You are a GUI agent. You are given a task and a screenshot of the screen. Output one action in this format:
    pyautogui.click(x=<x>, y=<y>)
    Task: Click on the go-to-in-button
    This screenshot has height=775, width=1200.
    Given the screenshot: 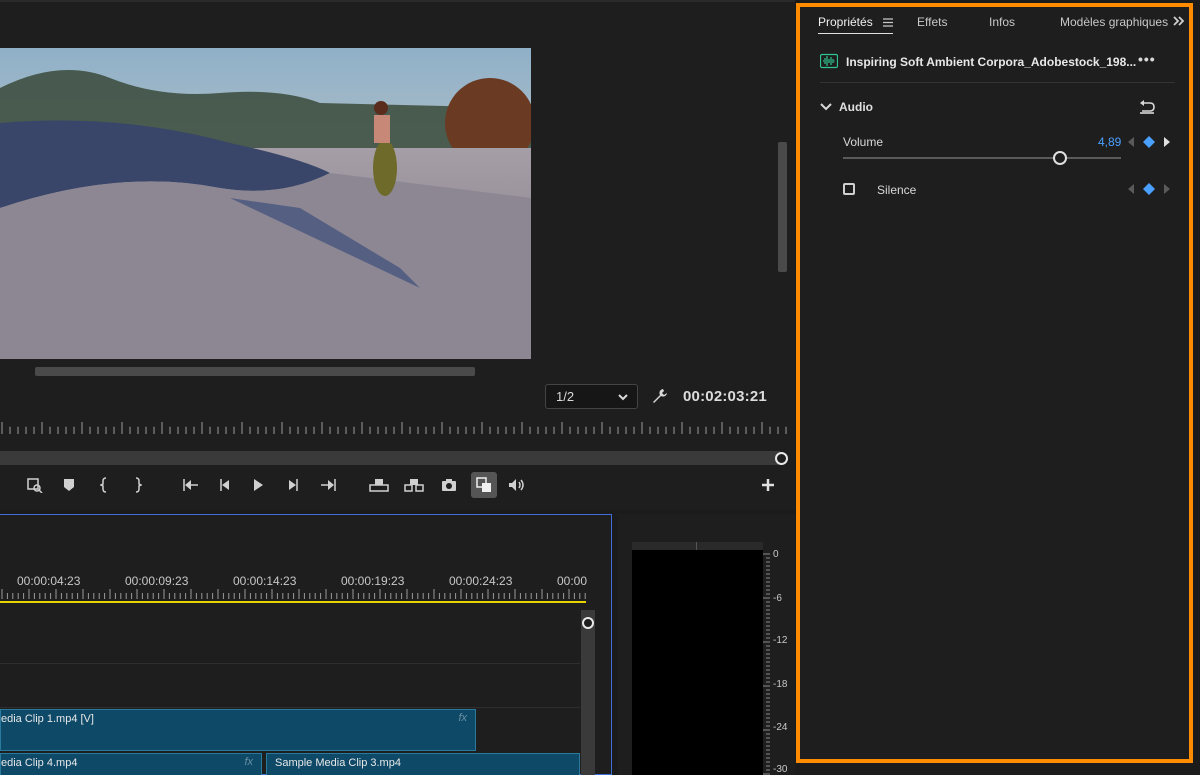 What is the action you would take?
    pyautogui.click(x=191, y=485)
    